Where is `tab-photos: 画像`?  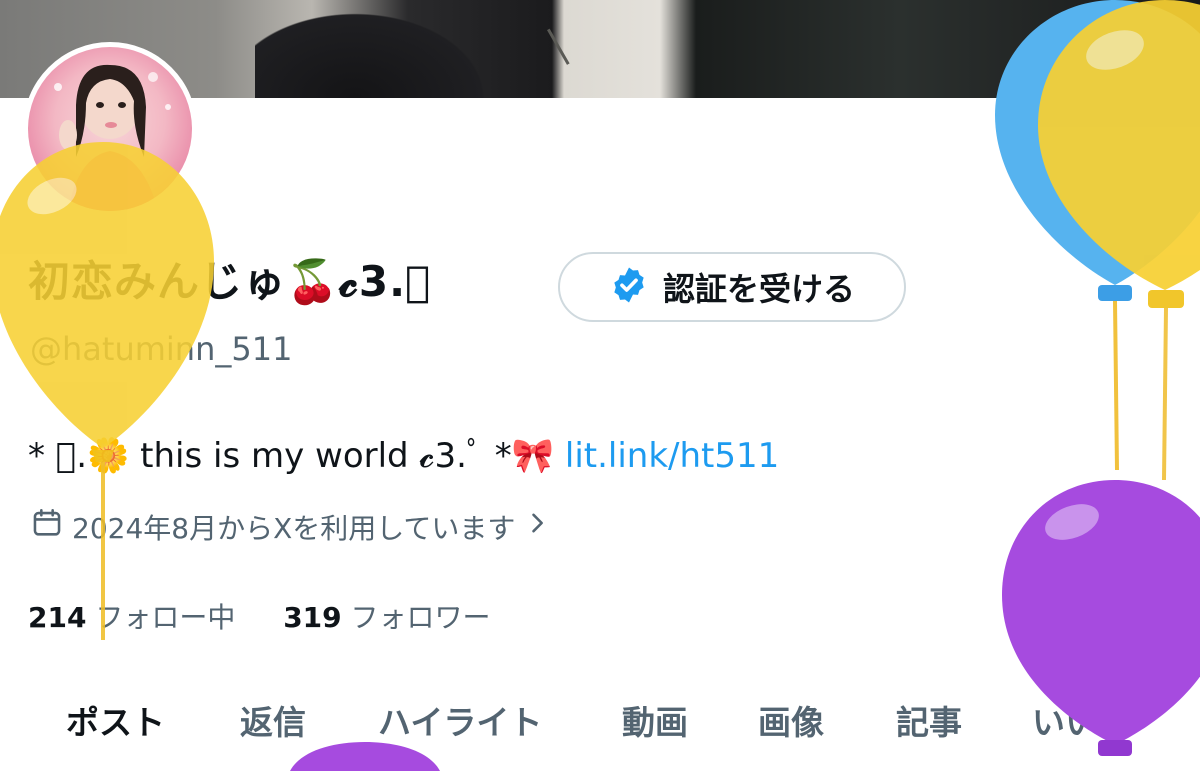
tab-photos: 画像 is located at coordinates (791, 720).